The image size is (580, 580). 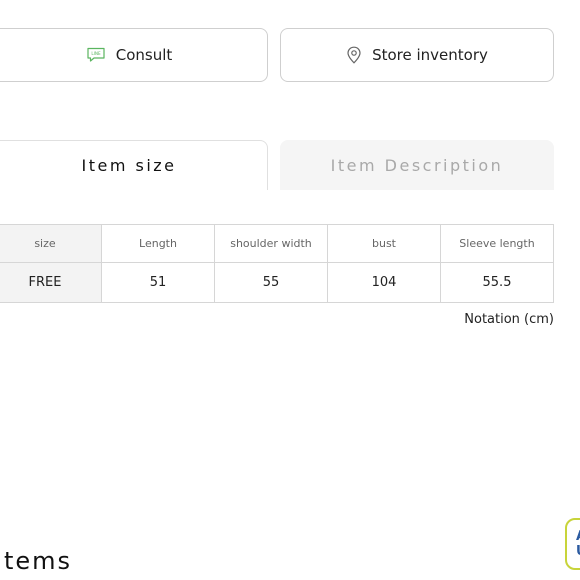 I want to click on tab-item-description-label: Item Description, so click(x=417, y=165).